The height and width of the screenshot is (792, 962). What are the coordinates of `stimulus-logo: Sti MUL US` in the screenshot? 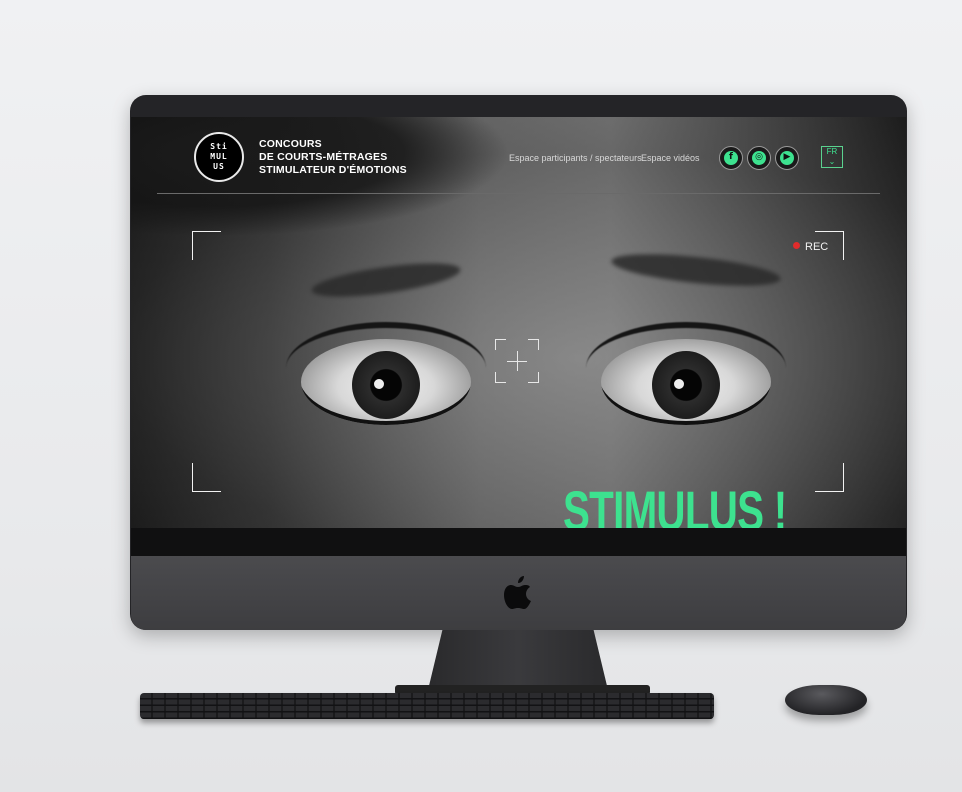 It's located at (219, 157).